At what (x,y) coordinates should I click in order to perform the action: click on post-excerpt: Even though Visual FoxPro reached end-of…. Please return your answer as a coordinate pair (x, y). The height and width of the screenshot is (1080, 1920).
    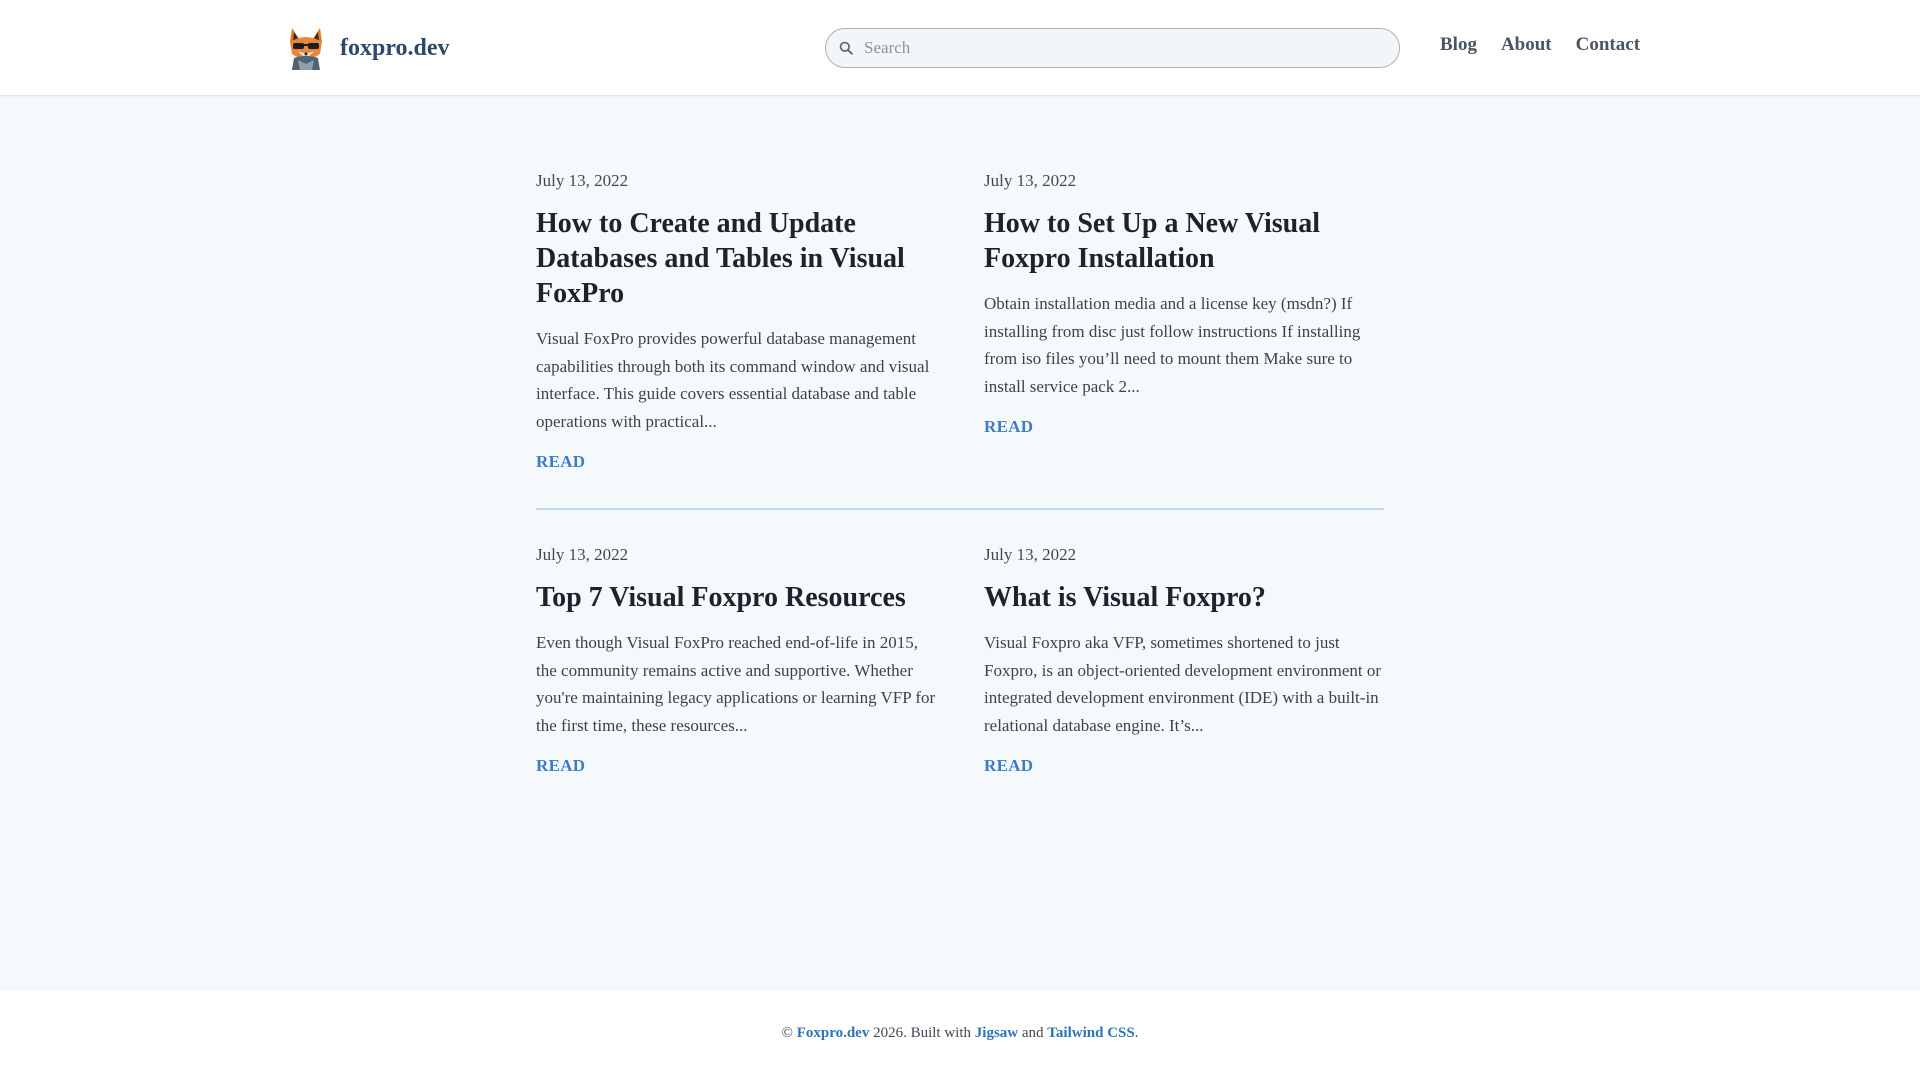
    Looking at the image, I should click on (736, 684).